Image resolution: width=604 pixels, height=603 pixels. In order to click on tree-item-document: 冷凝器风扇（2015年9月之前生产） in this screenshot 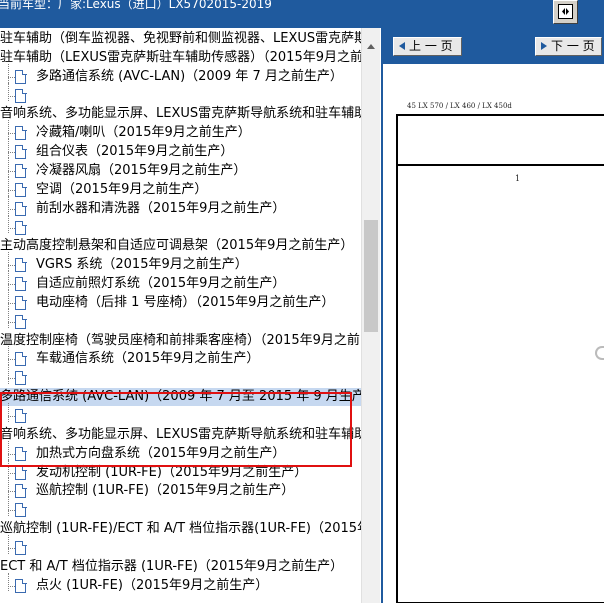, I will do `click(141, 171)`.